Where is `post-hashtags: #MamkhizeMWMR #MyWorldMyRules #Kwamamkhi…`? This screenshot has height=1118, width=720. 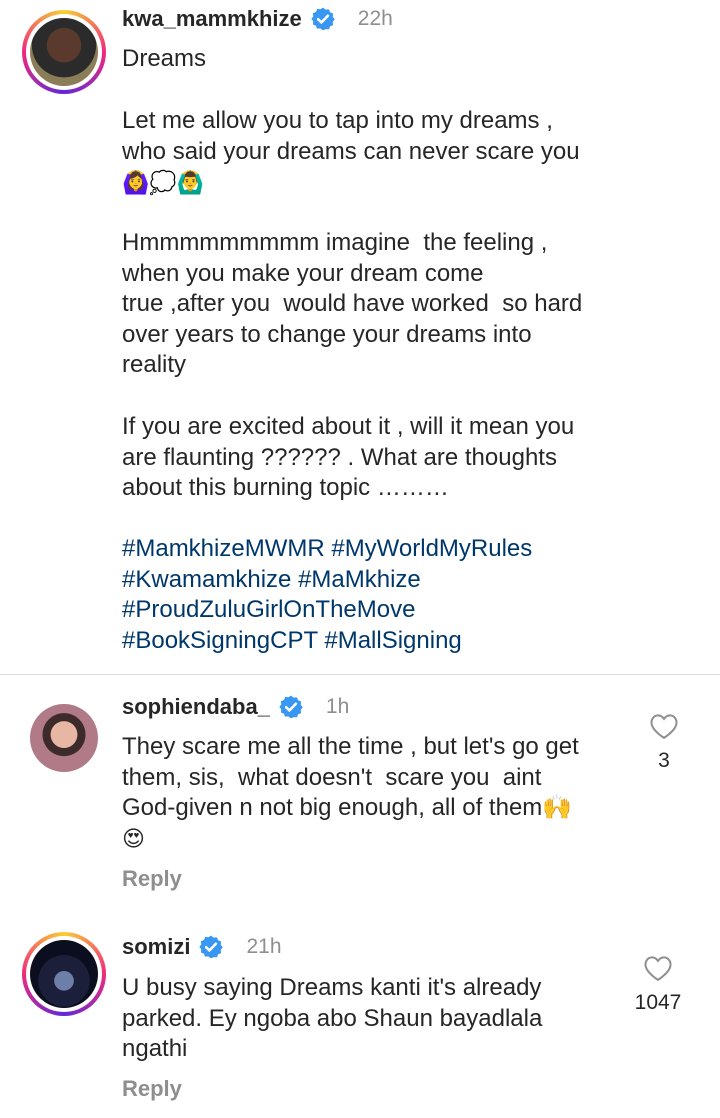
post-hashtags: #MamkhizeMWMR #MyWorldMyRules #Kwamamkhi… is located at coordinates (382, 595).